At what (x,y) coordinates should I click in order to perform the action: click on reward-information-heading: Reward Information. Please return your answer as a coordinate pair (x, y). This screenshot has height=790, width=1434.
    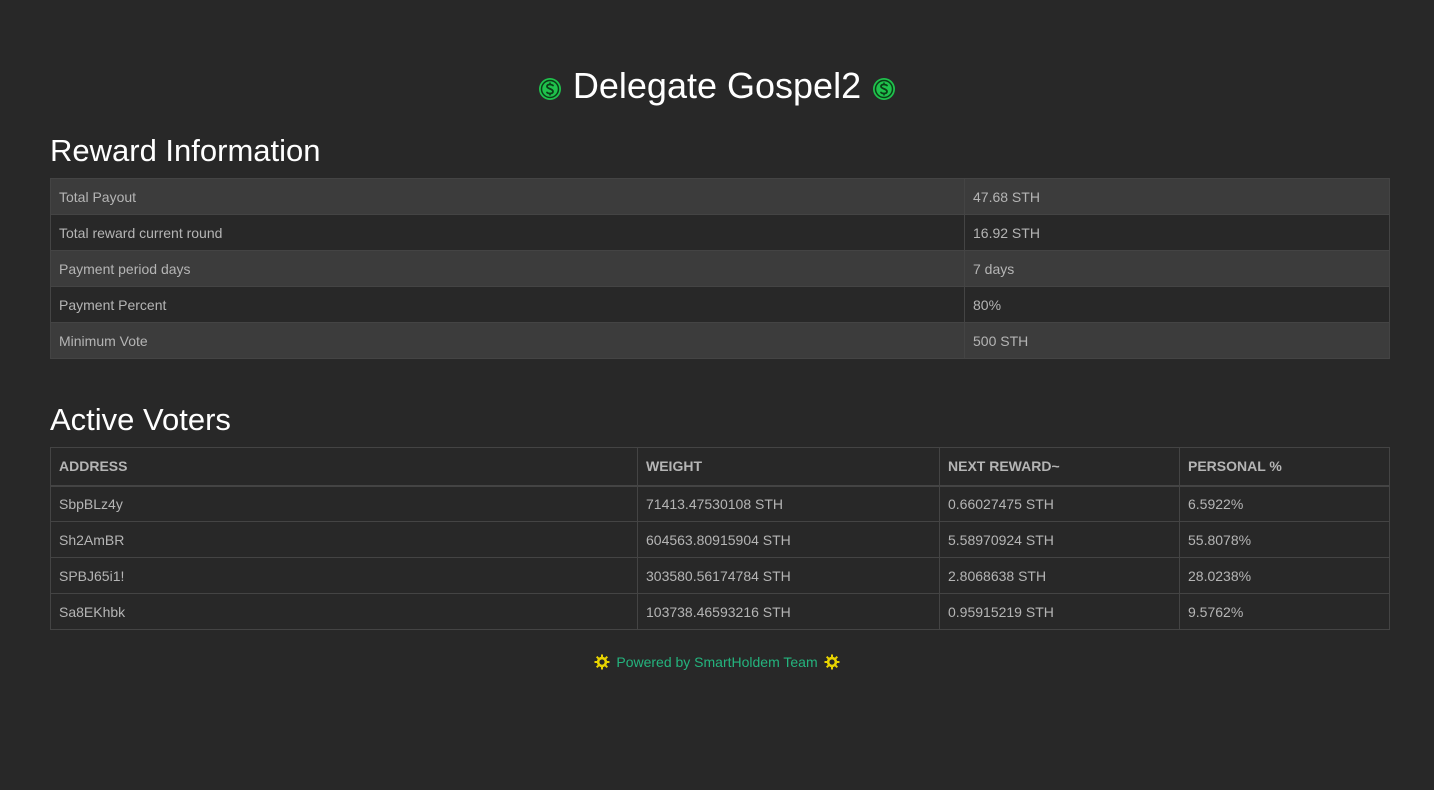
    Looking at the image, I should click on (185, 150).